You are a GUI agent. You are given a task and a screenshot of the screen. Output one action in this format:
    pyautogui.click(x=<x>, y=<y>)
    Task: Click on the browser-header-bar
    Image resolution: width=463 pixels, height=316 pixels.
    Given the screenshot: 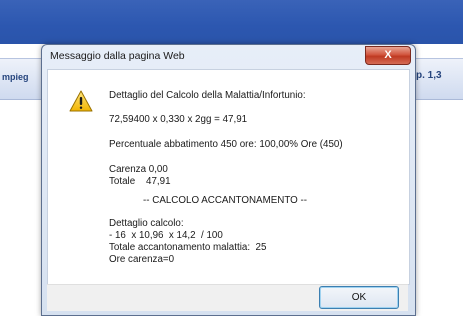 What is the action you would take?
    pyautogui.click(x=231, y=22)
    